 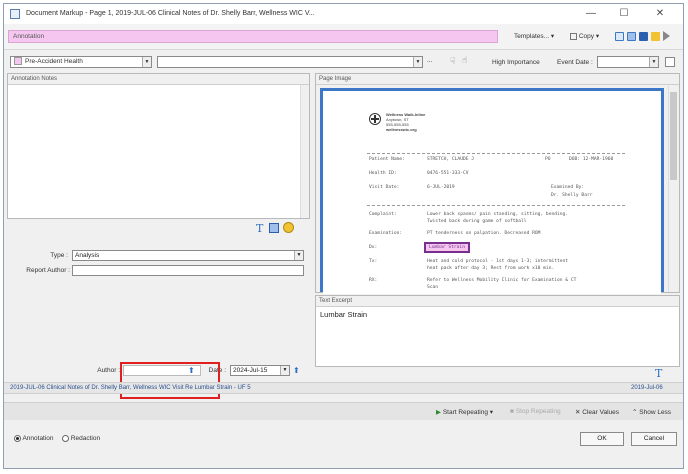 I want to click on show-less-label: Show Less, so click(x=655, y=412).